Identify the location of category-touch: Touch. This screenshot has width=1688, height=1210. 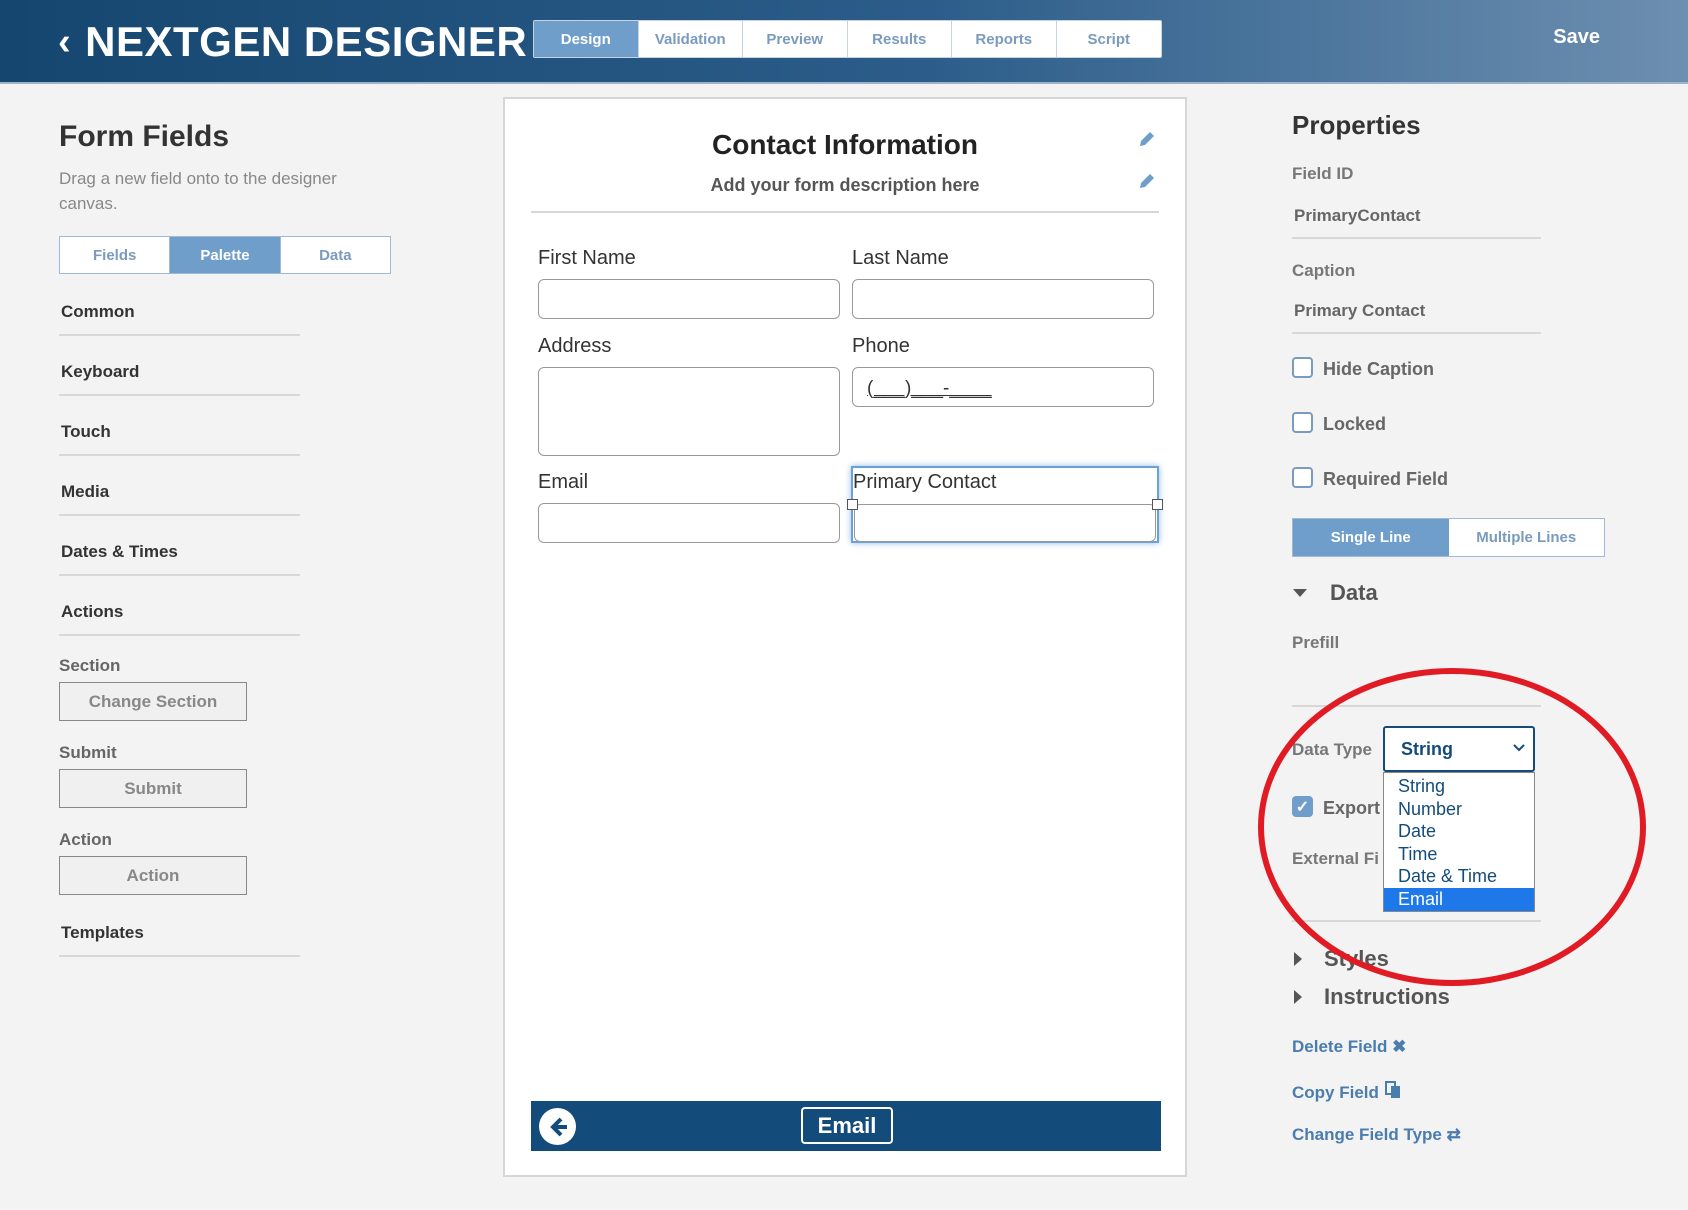
(179, 426).